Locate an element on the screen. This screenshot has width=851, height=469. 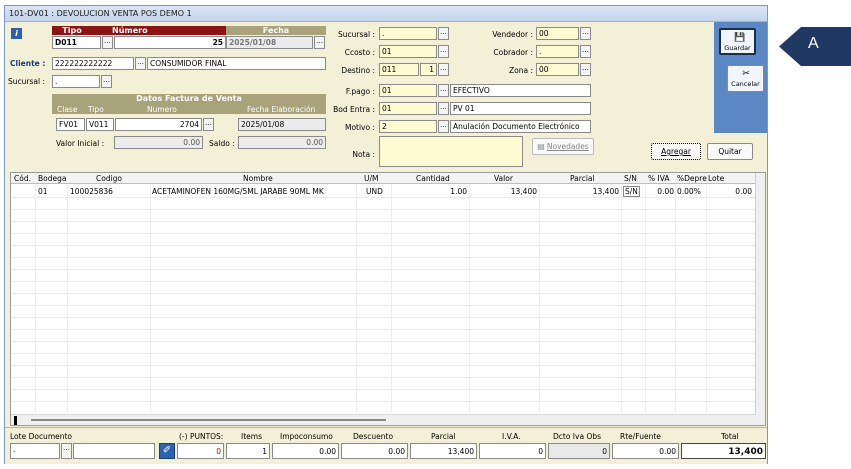
parcial-field: 13,400 is located at coordinates (443, 451).